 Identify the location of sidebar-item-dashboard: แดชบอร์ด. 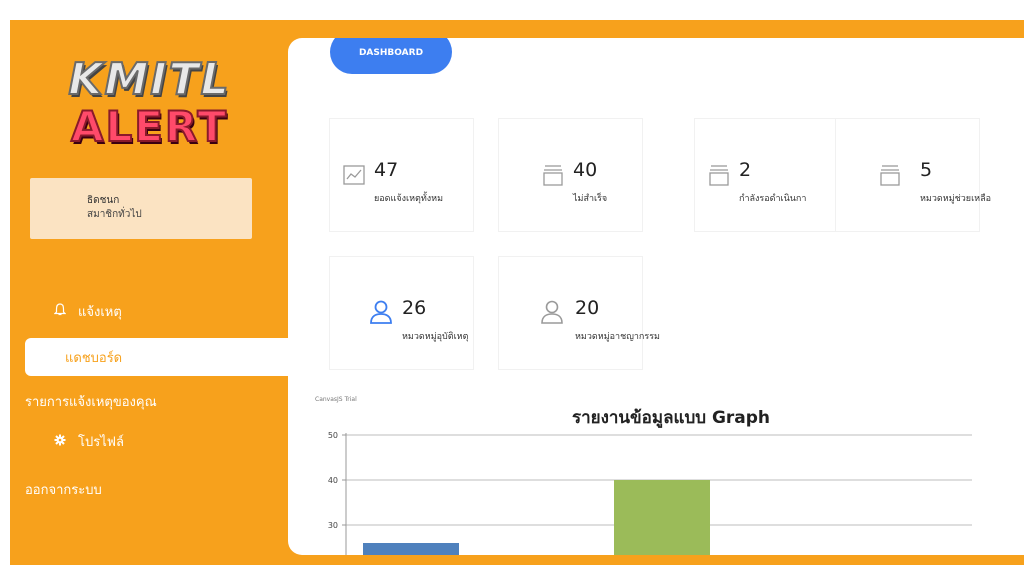
(157, 357).